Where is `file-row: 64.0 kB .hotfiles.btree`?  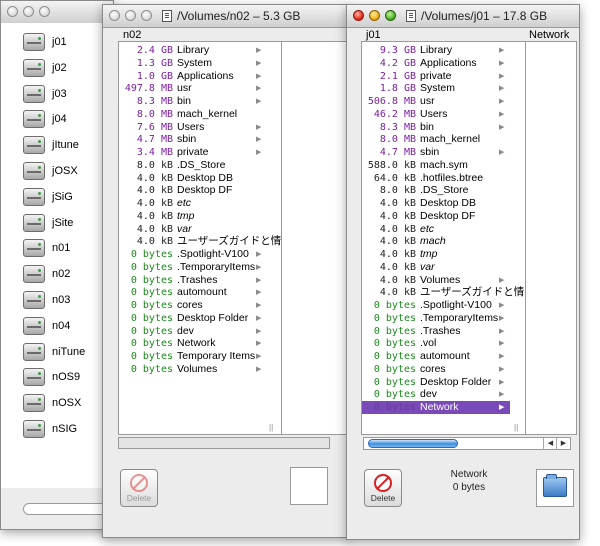
file-row: 64.0 kB .hotfiles.btree is located at coordinates (436, 178).